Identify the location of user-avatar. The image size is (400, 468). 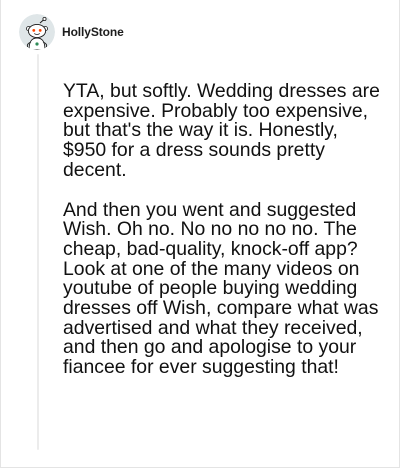
(37, 32).